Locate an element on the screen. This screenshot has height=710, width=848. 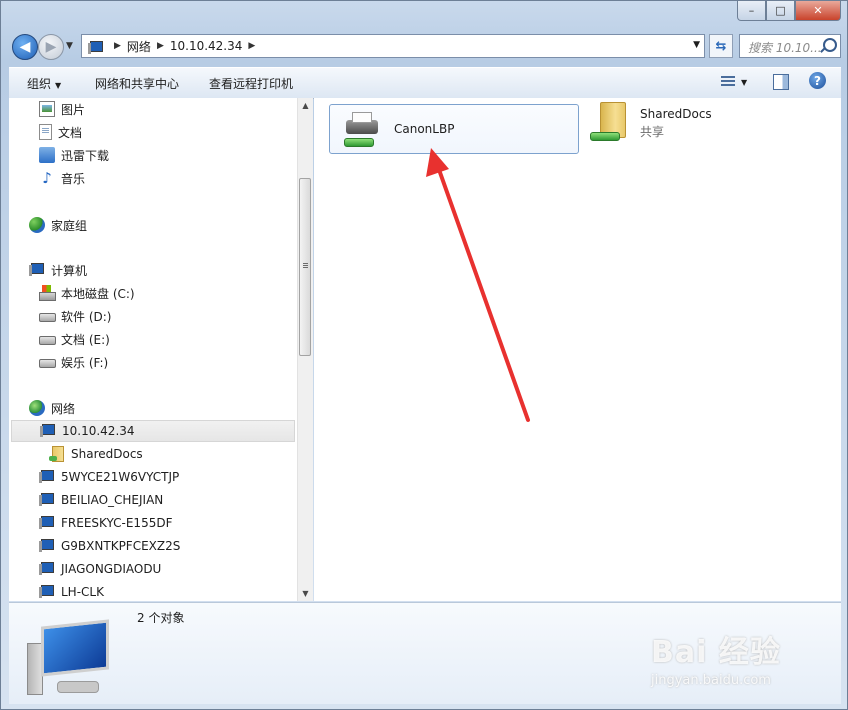
sidebar-item-host: JIAGONGDIAODU is located at coordinates (100, 569).